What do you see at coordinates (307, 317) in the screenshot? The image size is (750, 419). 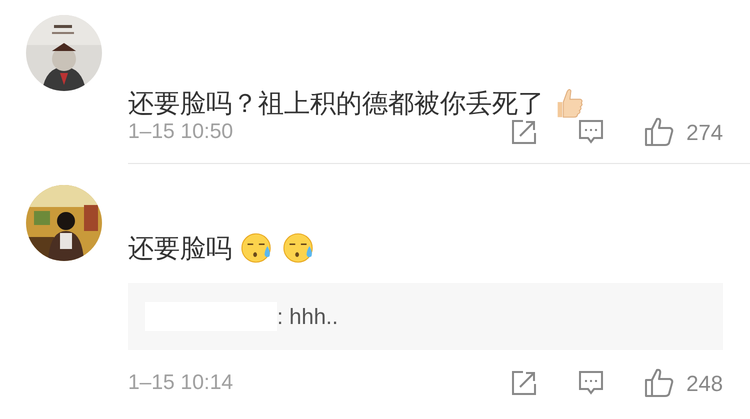 I see `reply-text: : hhh..` at bounding box center [307, 317].